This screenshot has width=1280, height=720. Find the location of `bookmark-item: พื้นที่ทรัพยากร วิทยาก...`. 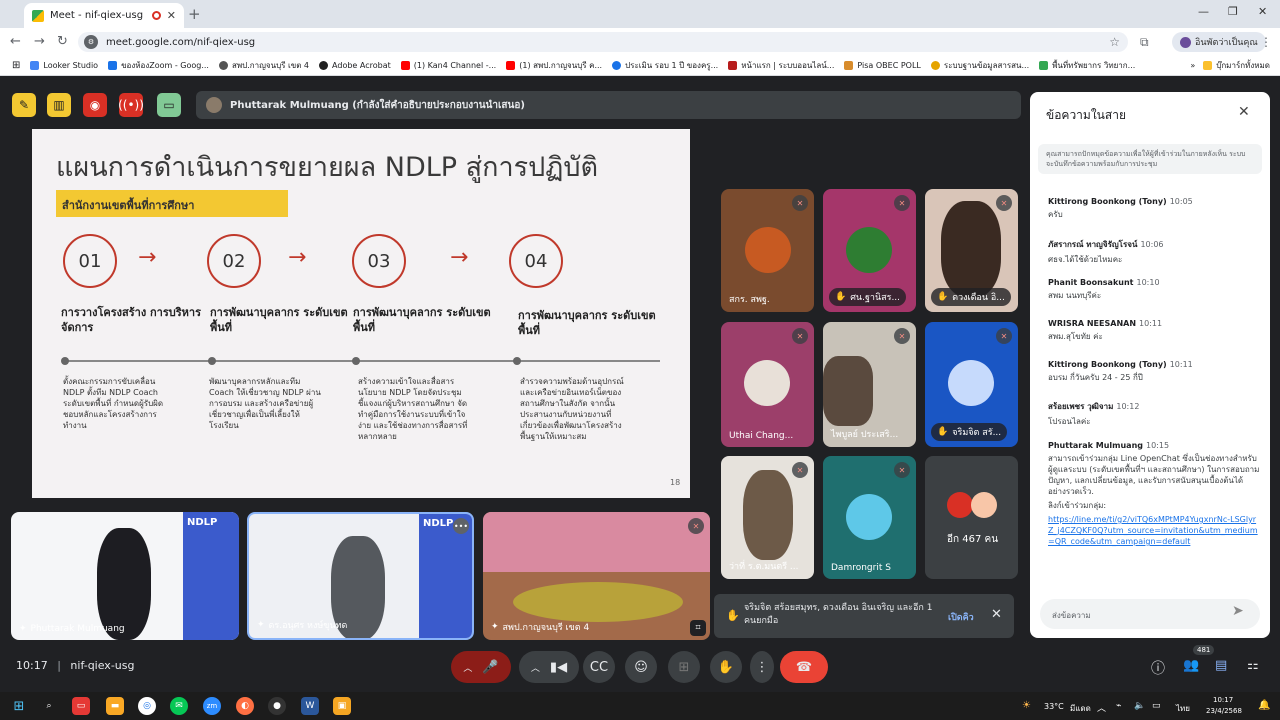

bookmark-item: พื้นที่ทรัพยากร วิทยาก... is located at coordinates (1087, 65).